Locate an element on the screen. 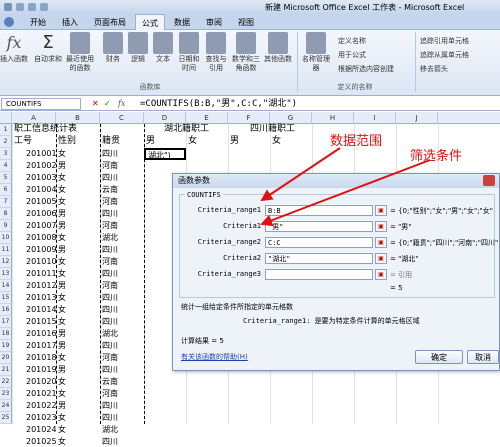 The height and width of the screenshot is (447, 500). row-header: 23 is located at coordinates (6, 394).